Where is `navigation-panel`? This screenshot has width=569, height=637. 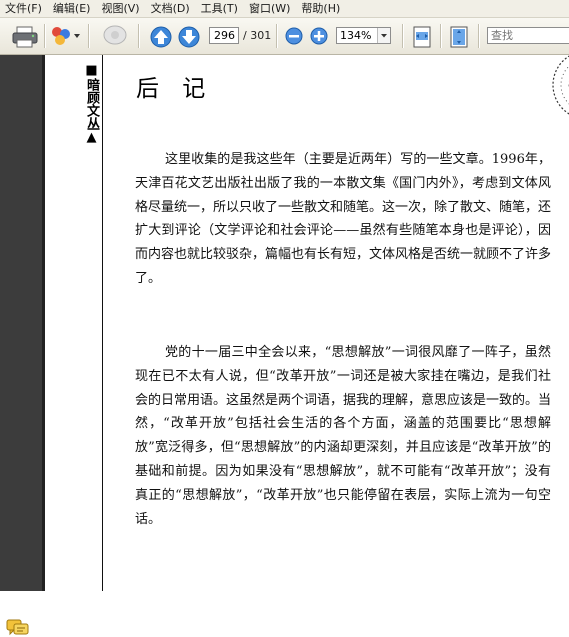
navigation-panel is located at coordinates (21, 345).